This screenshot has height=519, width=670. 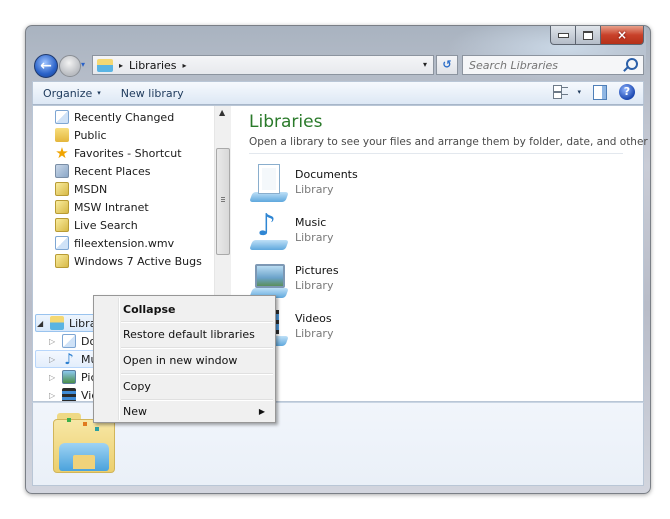 I want to click on menu-item-collapse: Collapse, so click(x=184, y=309).